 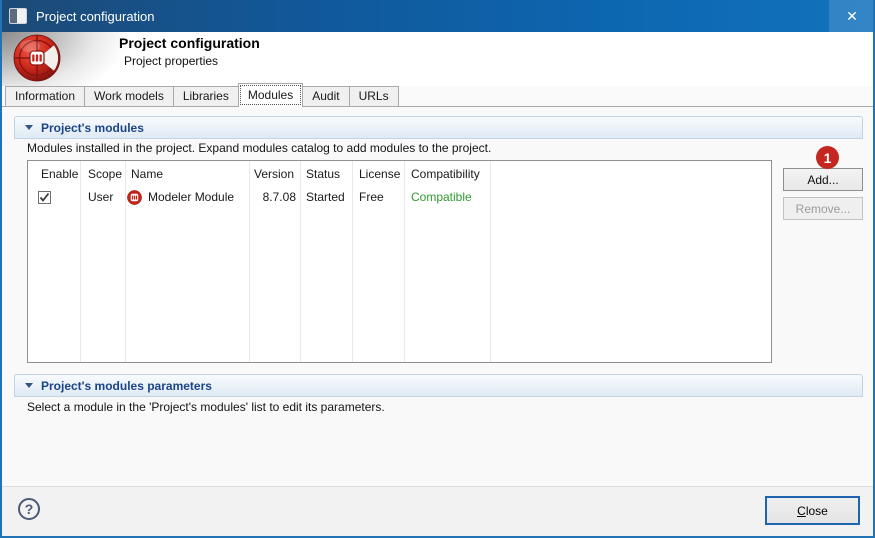 I want to click on column-header-version: Version, so click(x=275, y=174).